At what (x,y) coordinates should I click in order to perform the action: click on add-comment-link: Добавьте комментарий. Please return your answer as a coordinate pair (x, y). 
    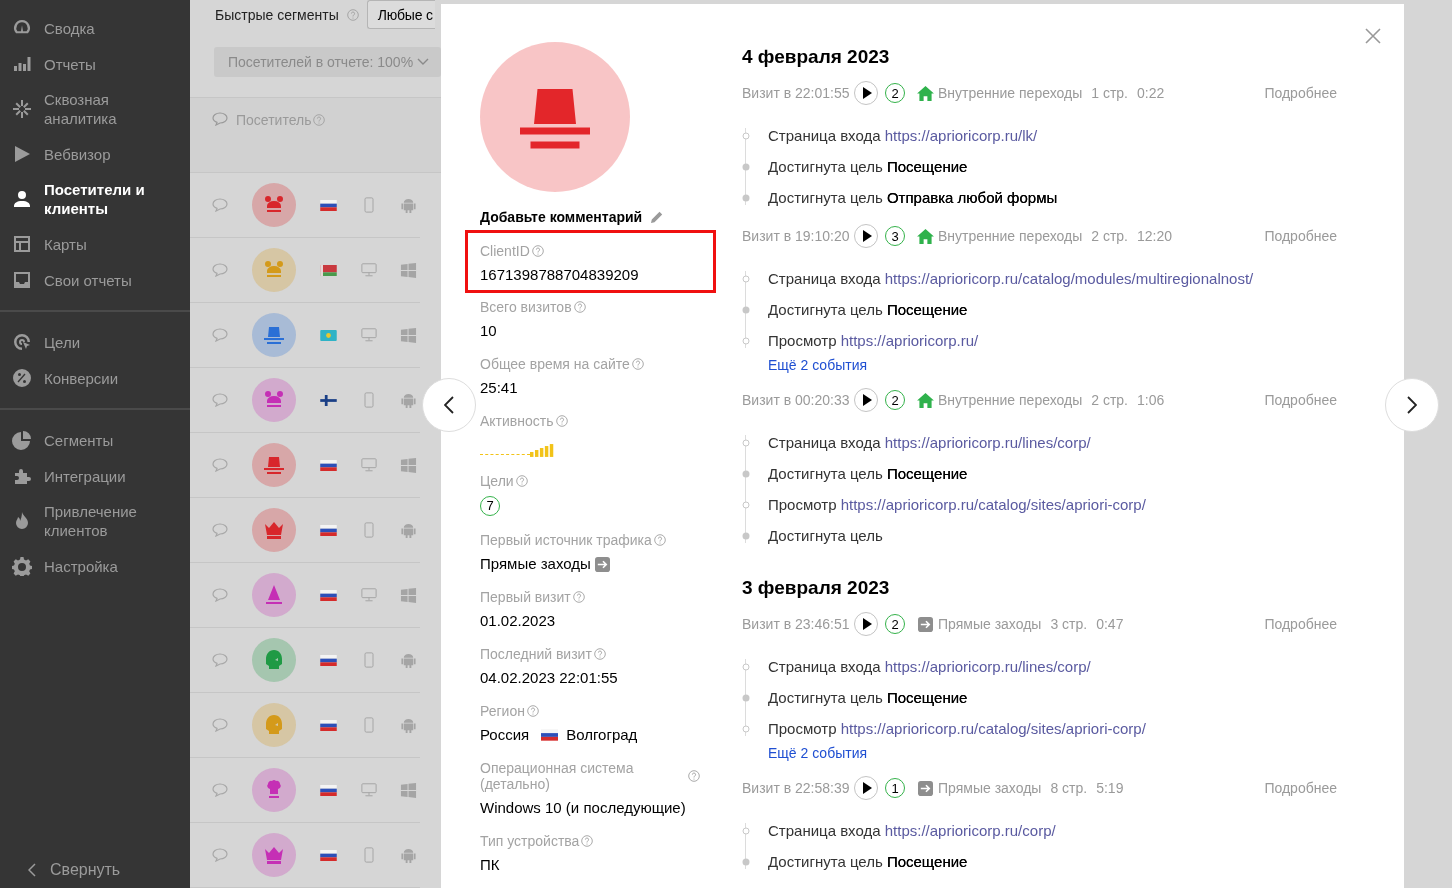
    Looking at the image, I should click on (561, 217).